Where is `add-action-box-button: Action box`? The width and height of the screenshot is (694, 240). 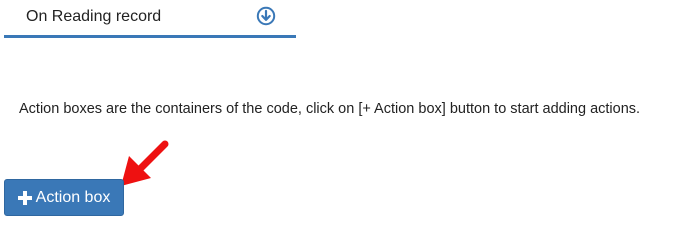 add-action-box-button: Action box is located at coordinates (64, 197).